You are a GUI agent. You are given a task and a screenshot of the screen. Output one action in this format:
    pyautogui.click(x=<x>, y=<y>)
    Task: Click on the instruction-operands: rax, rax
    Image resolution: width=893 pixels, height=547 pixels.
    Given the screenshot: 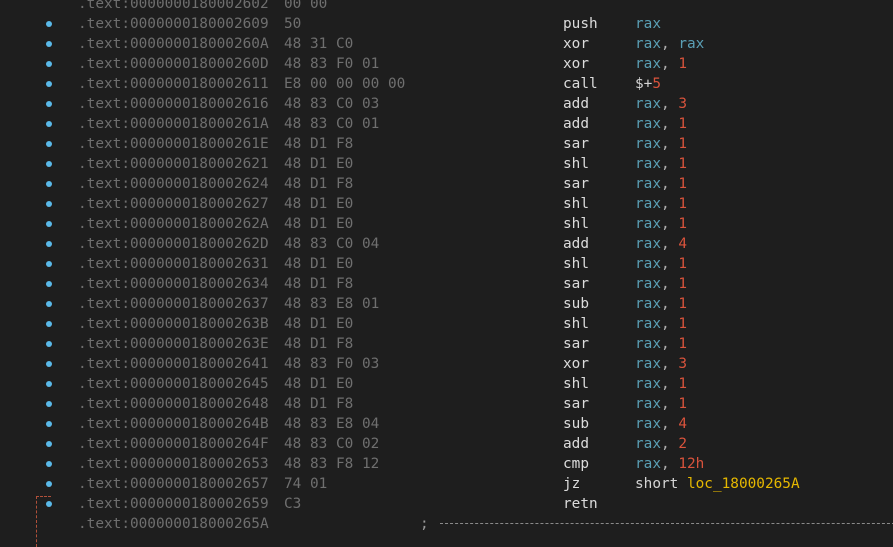 What is the action you would take?
    pyautogui.click(x=669, y=44)
    